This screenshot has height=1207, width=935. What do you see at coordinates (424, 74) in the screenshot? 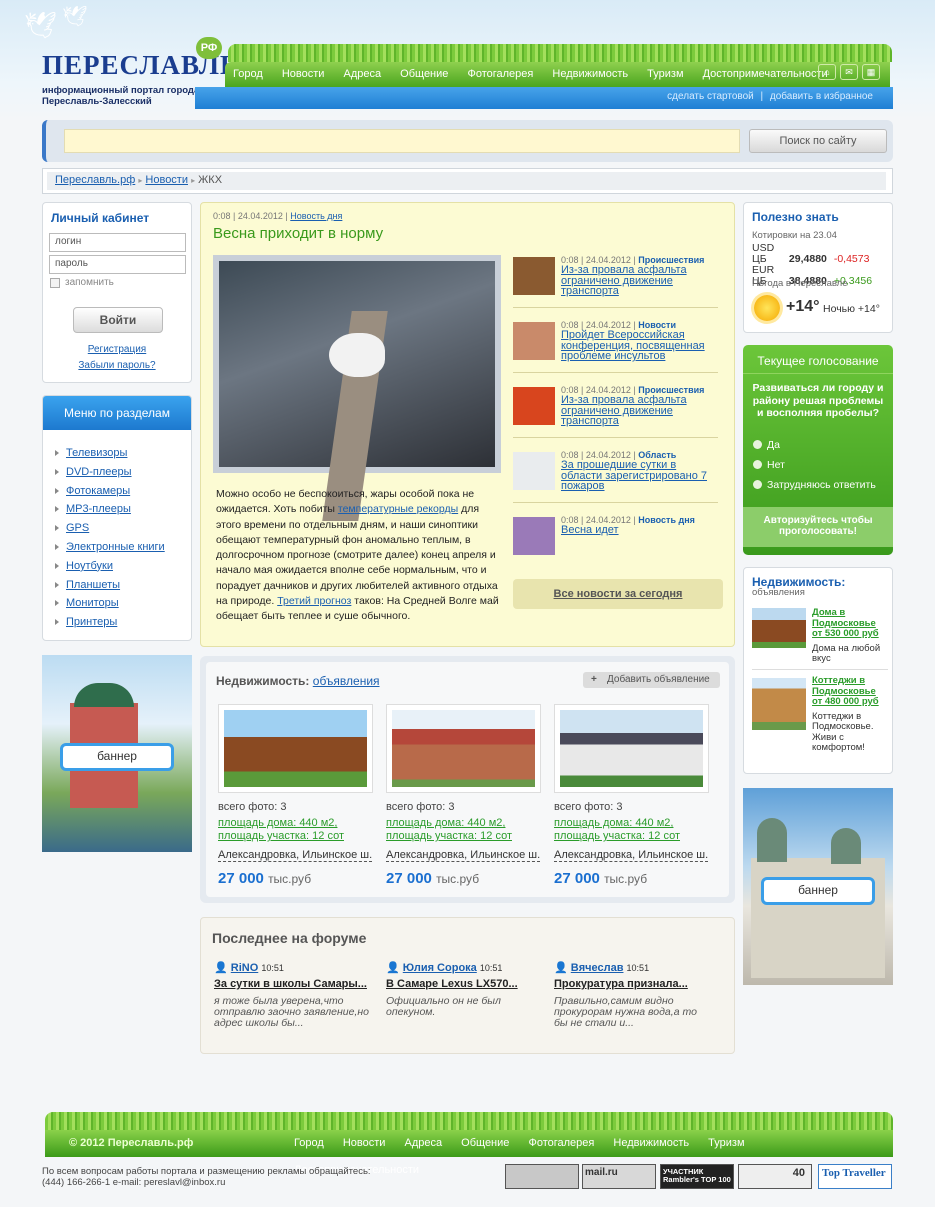
I see `nav-obschenie: Общение` at bounding box center [424, 74].